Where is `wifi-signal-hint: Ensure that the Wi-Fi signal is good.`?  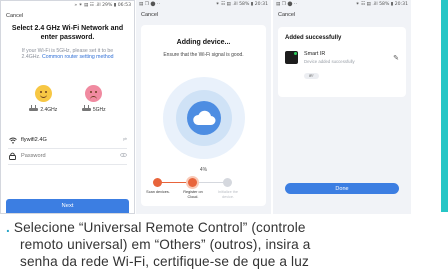 wifi-signal-hint: Ensure that the Wi-Fi signal is good. is located at coordinates (203, 55).